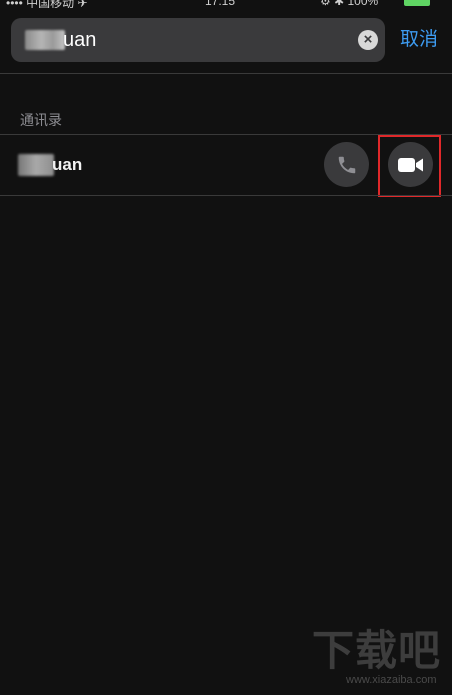 The height and width of the screenshot is (695, 452). What do you see at coordinates (220, 4) in the screenshot?
I see `status-time: 17:15` at bounding box center [220, 4].